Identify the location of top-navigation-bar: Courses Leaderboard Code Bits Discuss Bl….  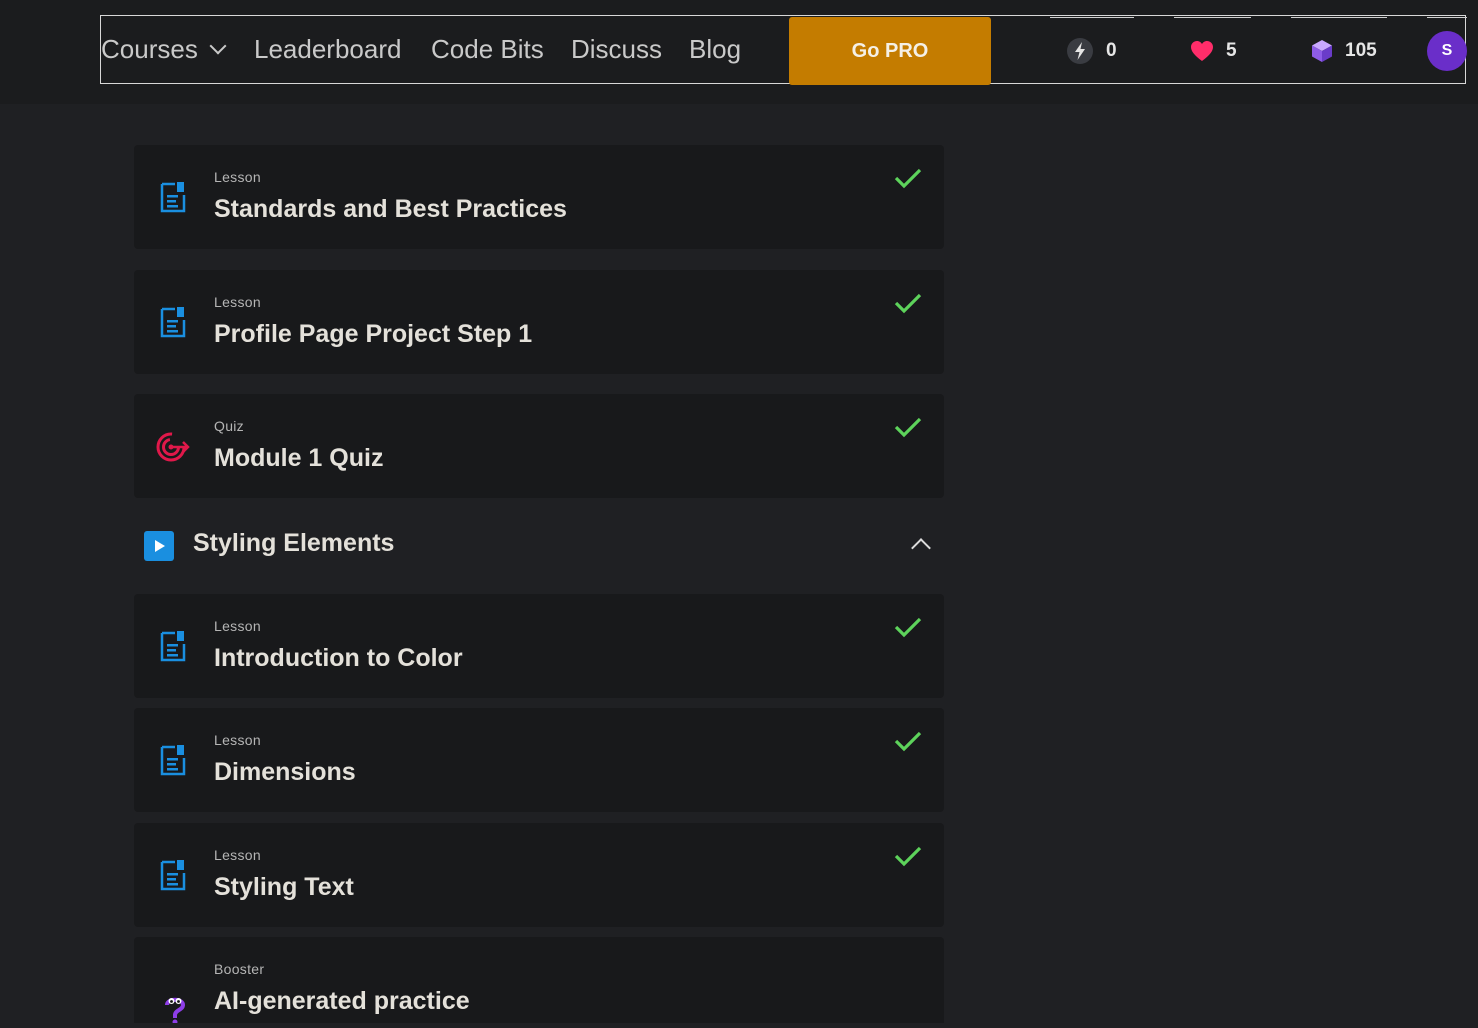
(739, 52).